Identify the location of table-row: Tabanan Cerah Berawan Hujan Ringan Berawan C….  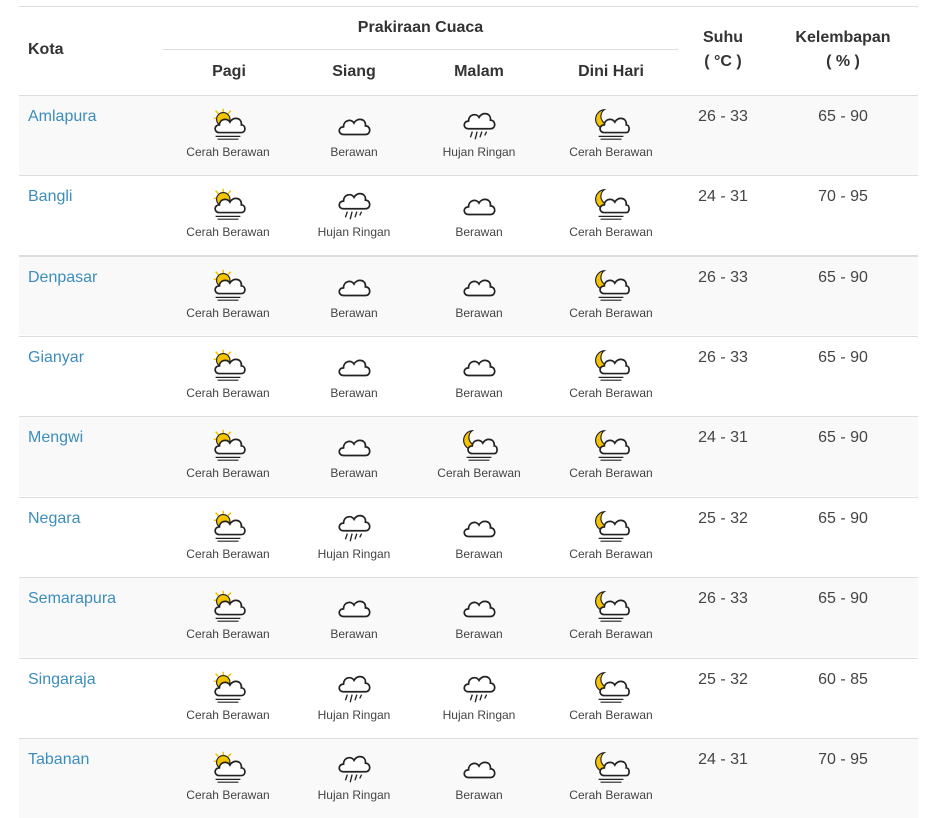
(468, 778).